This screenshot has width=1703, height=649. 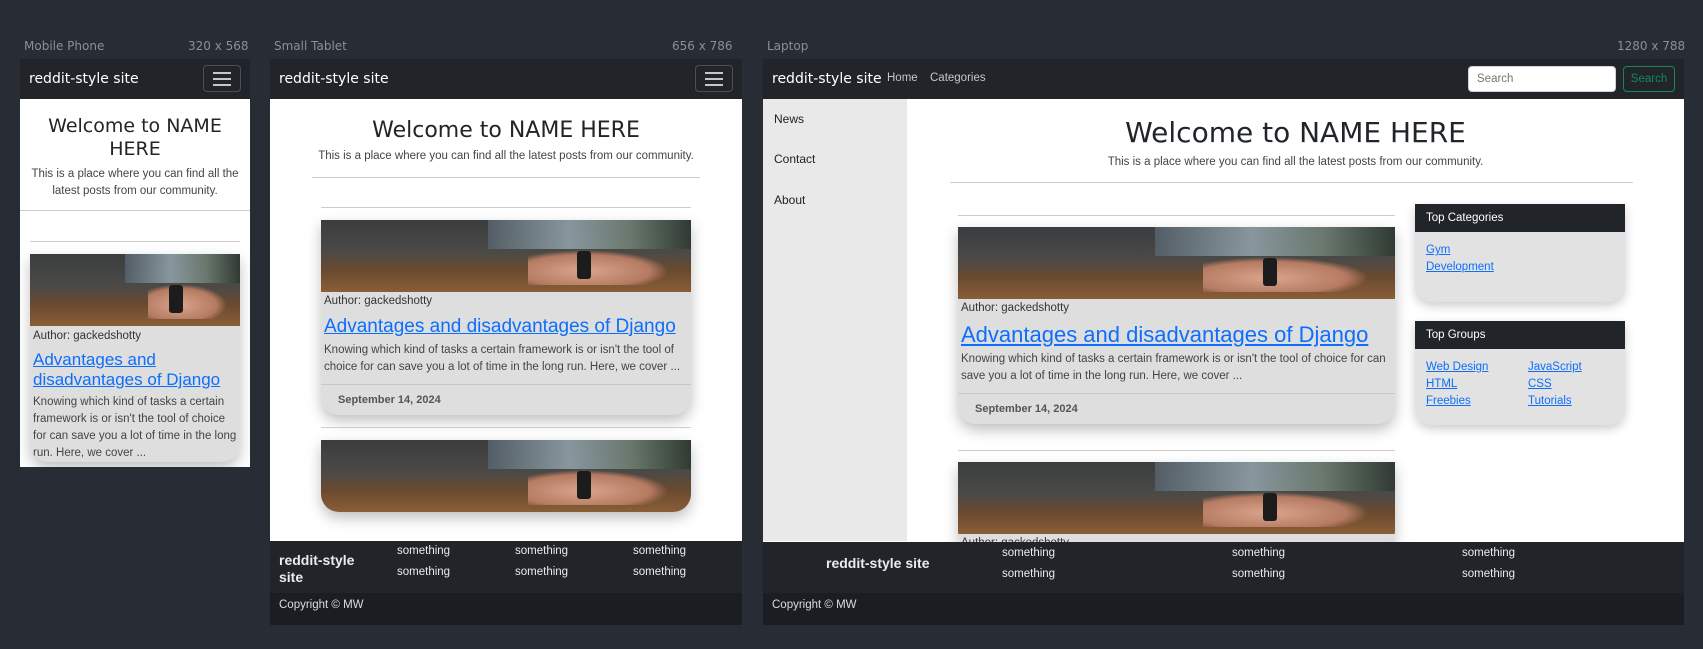 I want to click on category-link: Development, so click(x=1520, y=267).